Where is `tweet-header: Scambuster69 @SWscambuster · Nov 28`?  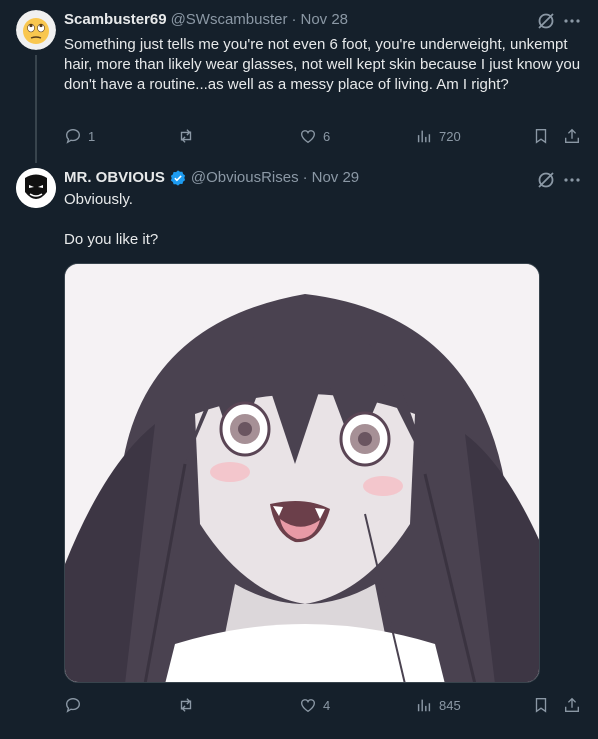
tweet-header: Scambuster69 @SWscambuster · Nov 28 is located at coordinates (206, 20).